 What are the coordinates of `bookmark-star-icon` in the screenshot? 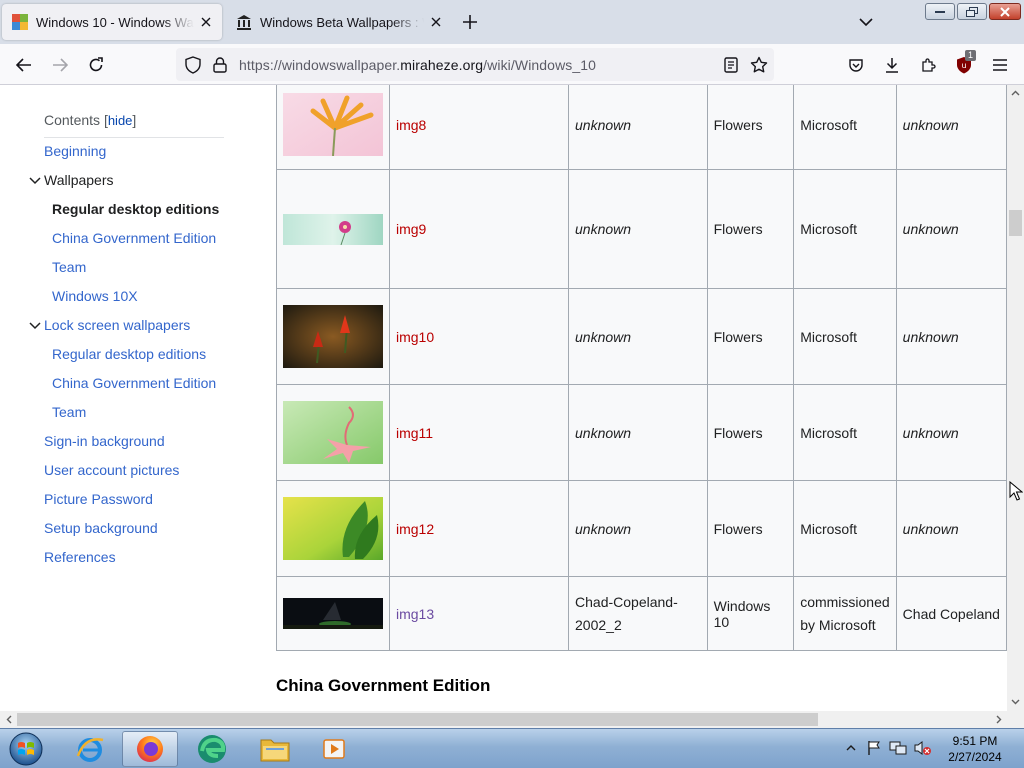 It's located at (759, 65).